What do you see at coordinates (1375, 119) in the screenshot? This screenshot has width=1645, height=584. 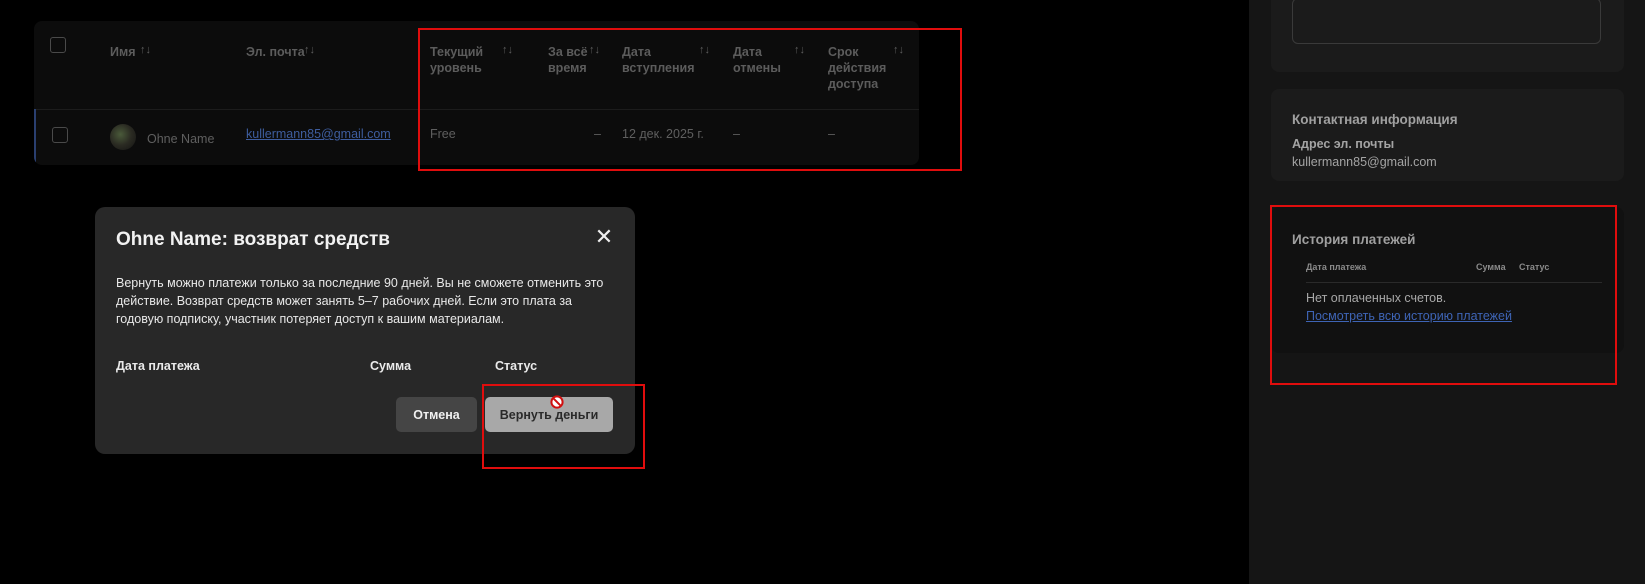 I see `contact-info-title: Контактная информация` at bounding box center [1375, 119].